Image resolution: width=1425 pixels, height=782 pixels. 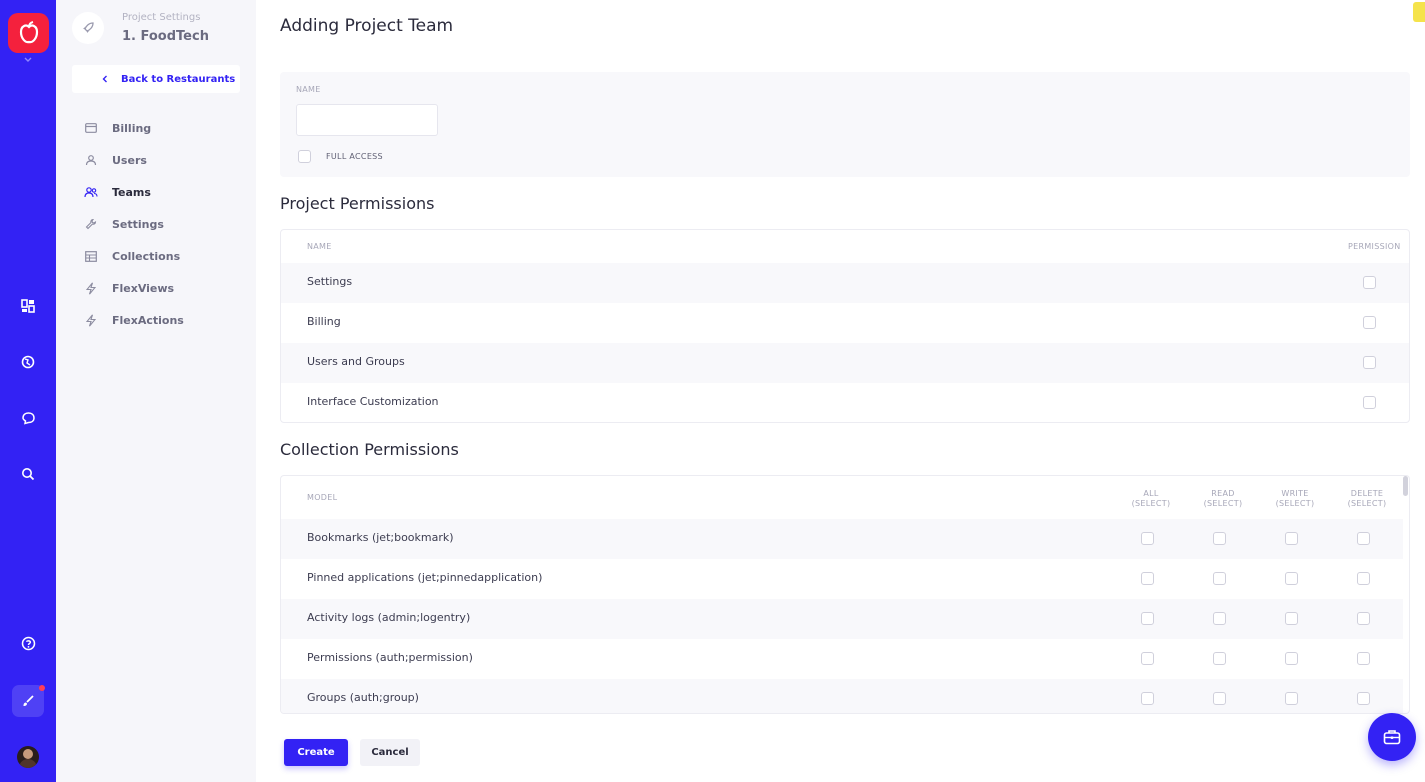 I want to click on sidebar-item-flexviews: FlexViews, so click(x=156, y=288).